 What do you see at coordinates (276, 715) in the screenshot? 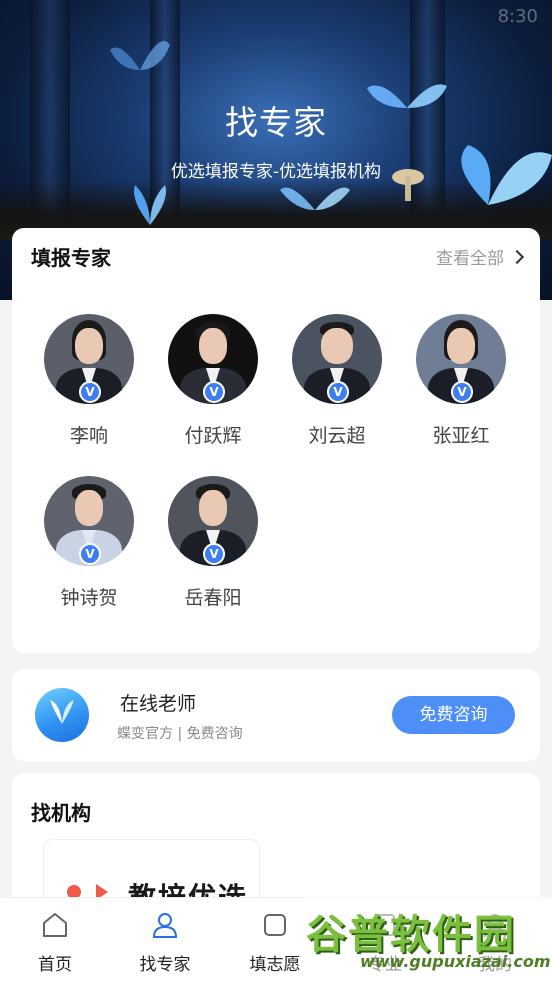
I see `online-teacher-card: 在线老师 蝶变官方 | 免费咨询 免费咨询` at bounding box center [276, 715].